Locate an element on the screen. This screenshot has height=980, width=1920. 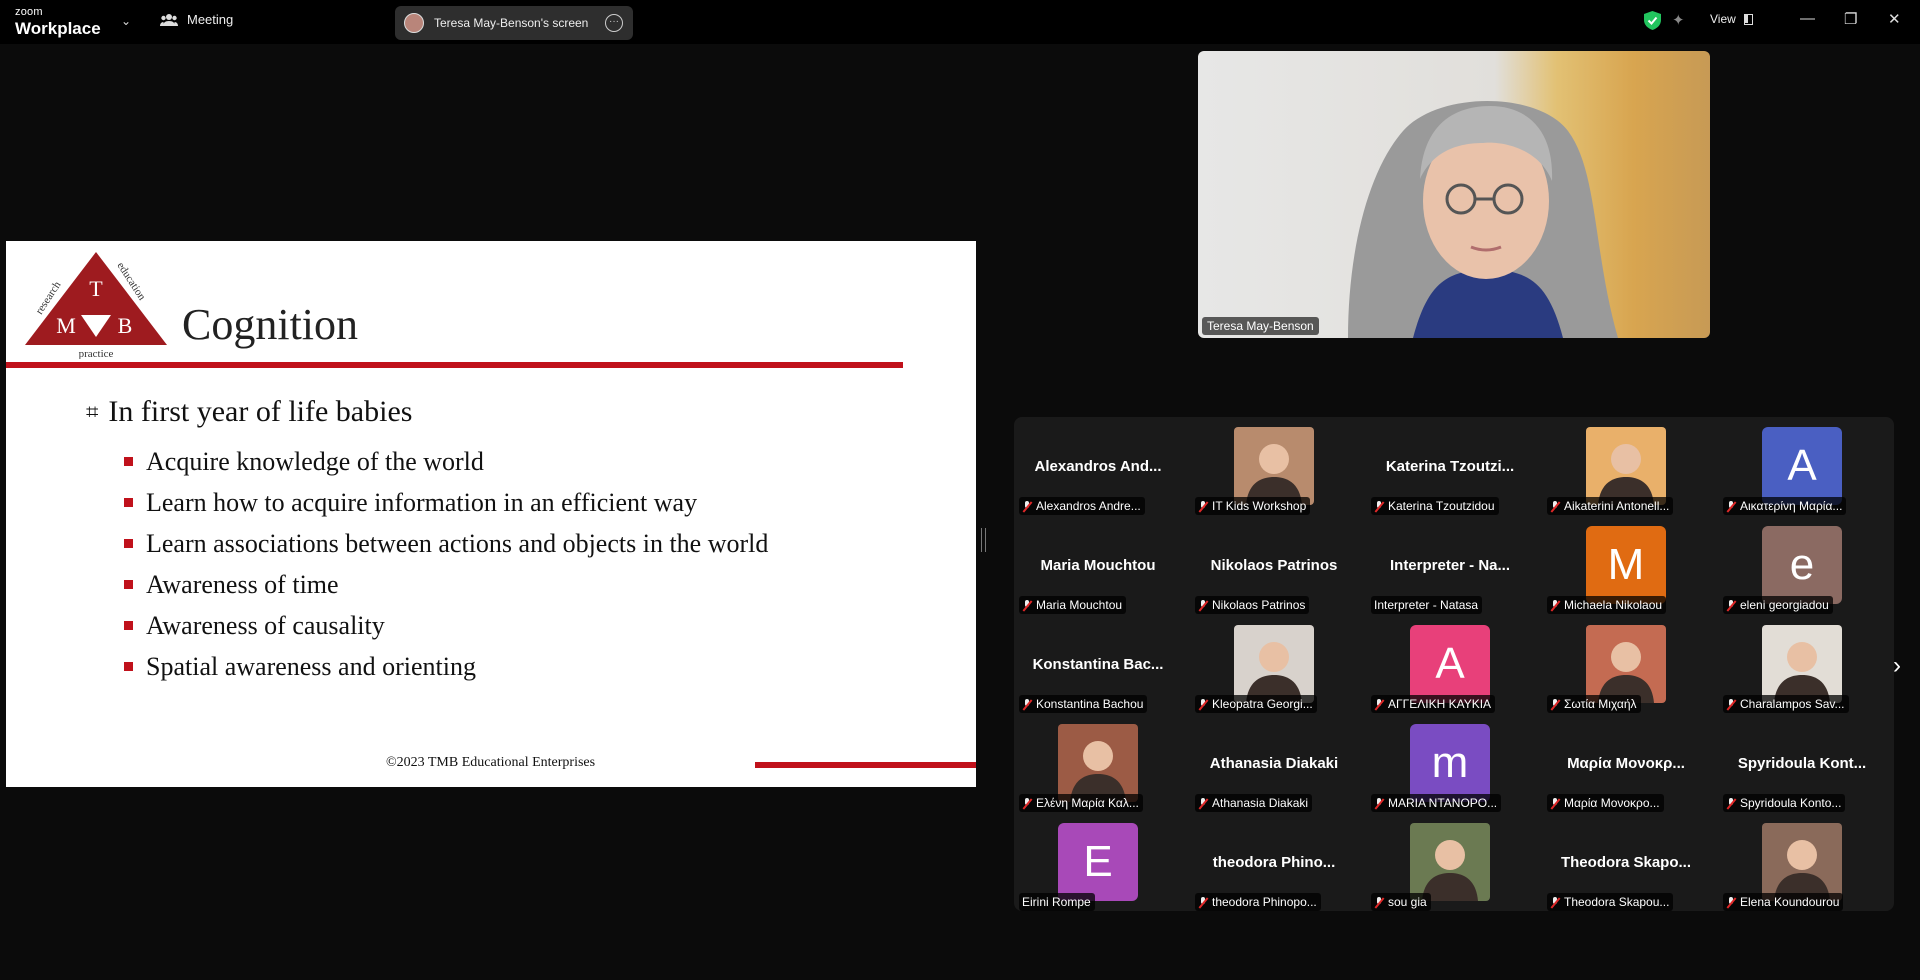
participant-label-text: IT Kids Workshop is located at coordinates (1259, 506).